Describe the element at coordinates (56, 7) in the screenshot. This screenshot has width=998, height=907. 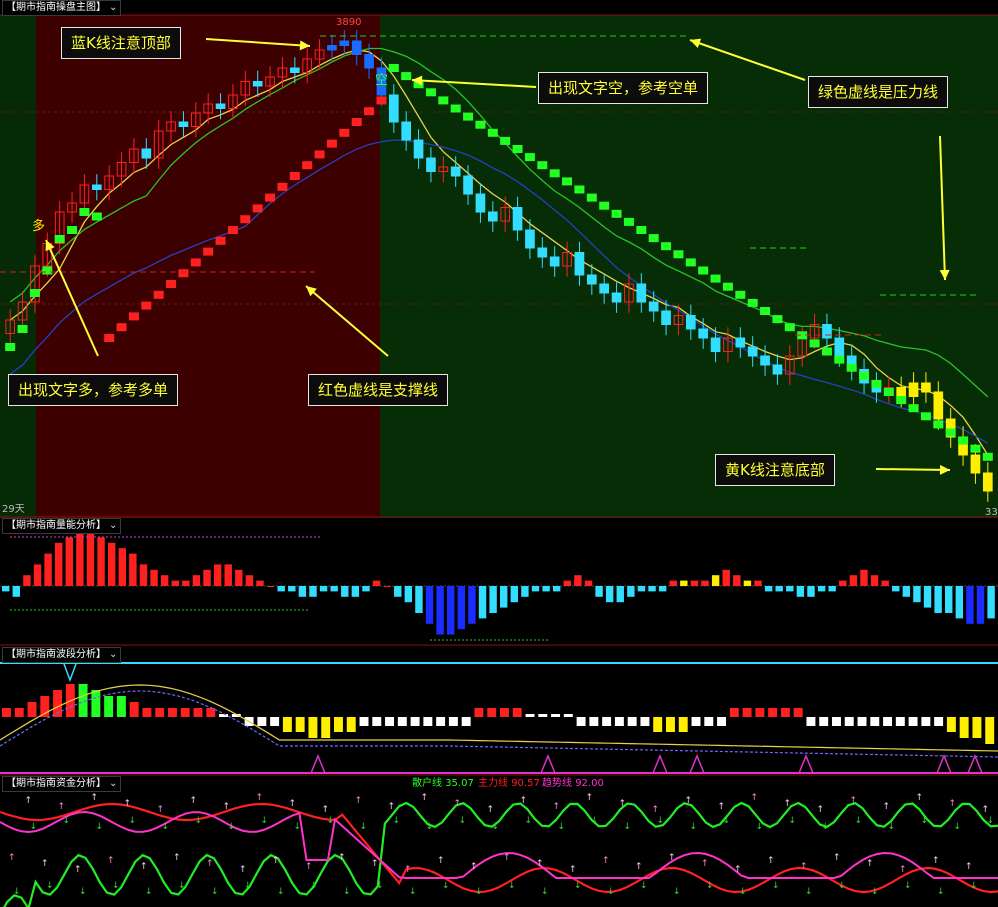
I see `main-panel-title-text: 【期市指南操盘主图】` at that location.